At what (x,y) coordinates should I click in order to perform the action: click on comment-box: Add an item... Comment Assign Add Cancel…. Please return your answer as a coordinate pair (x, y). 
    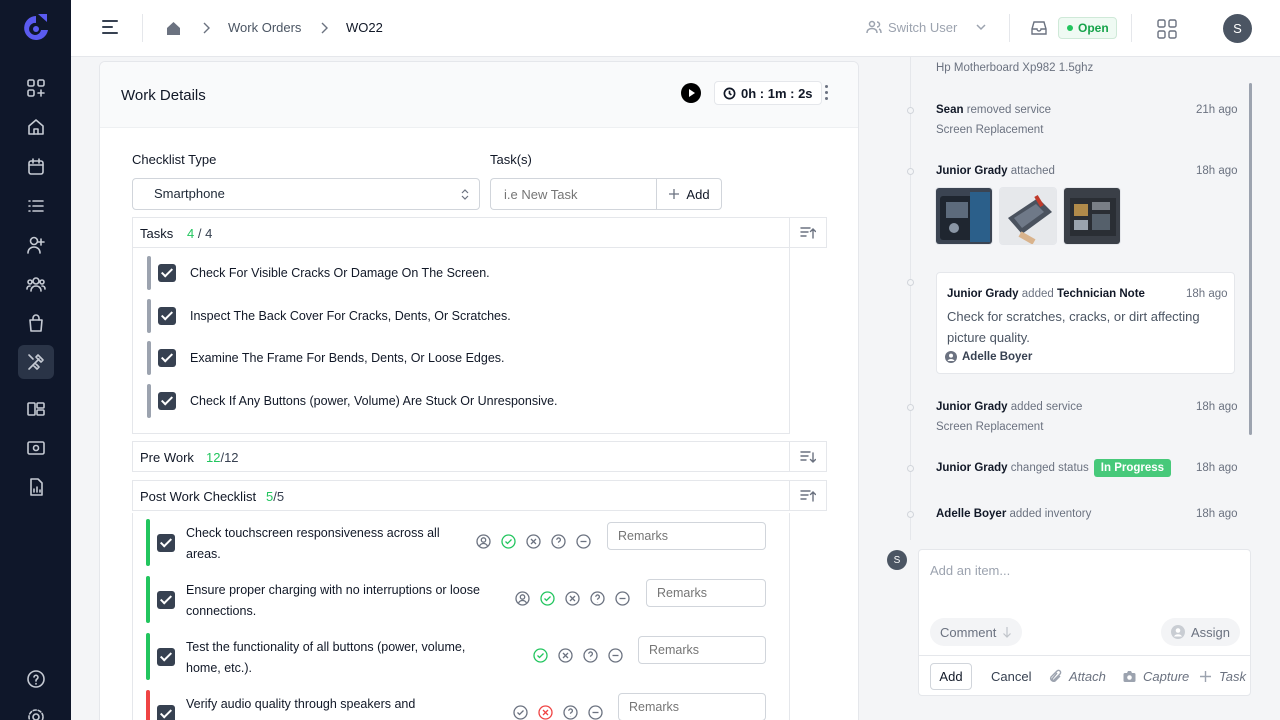
    Looking at the image, I should click on (1084, 622).